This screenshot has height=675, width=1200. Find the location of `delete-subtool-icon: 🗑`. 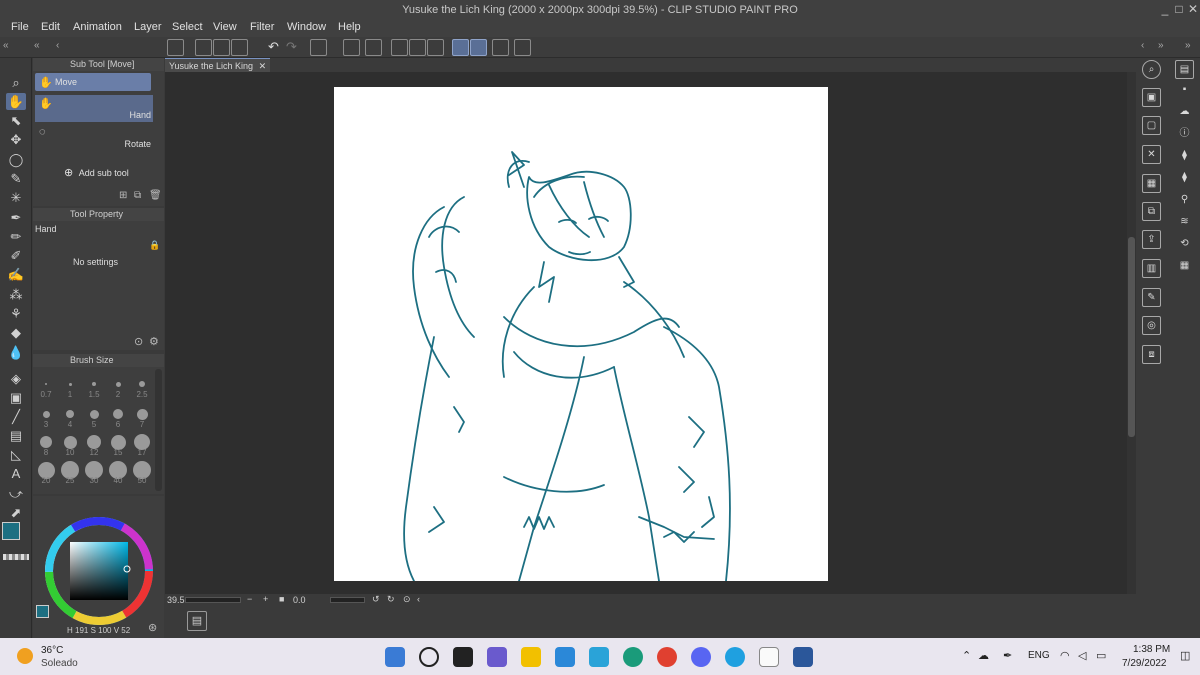

delete-subtool-icon: 🗑 is located at coordinates (155, 195).